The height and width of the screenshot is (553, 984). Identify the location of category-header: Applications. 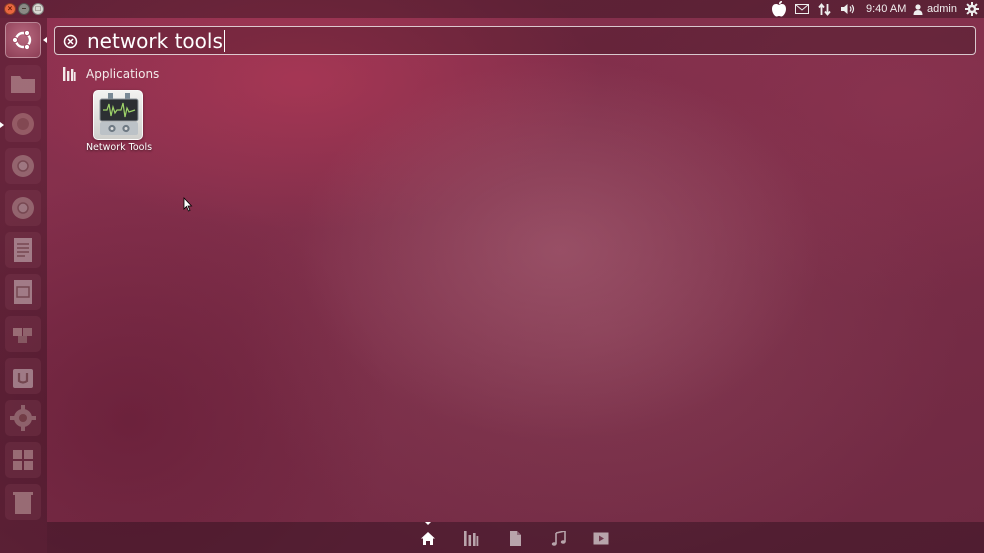
(110, 74).